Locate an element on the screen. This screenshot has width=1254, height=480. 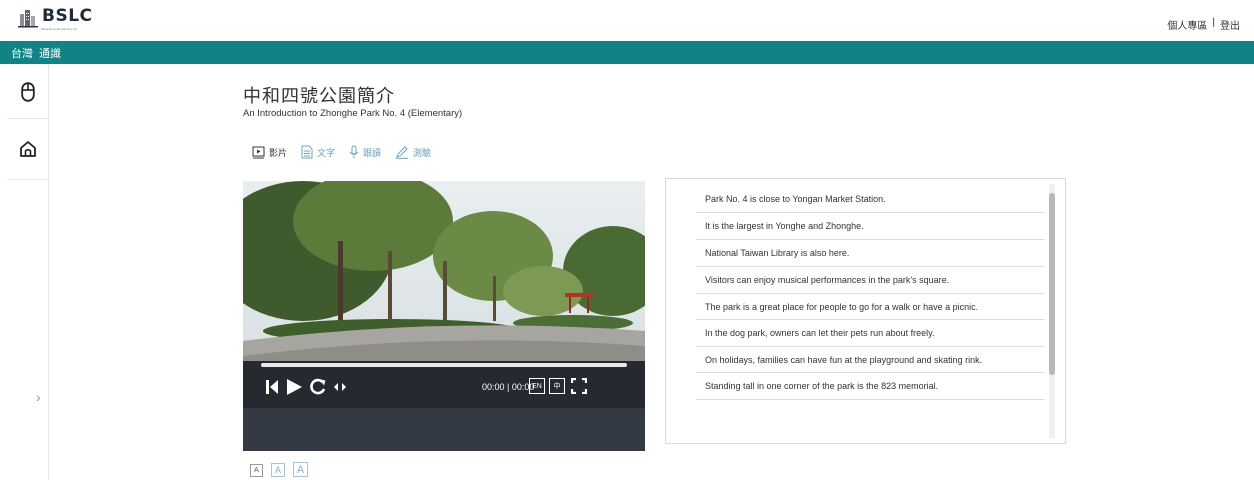
breadcrumb-nav: 台灣 通識 is located at coordinates (627, 52).